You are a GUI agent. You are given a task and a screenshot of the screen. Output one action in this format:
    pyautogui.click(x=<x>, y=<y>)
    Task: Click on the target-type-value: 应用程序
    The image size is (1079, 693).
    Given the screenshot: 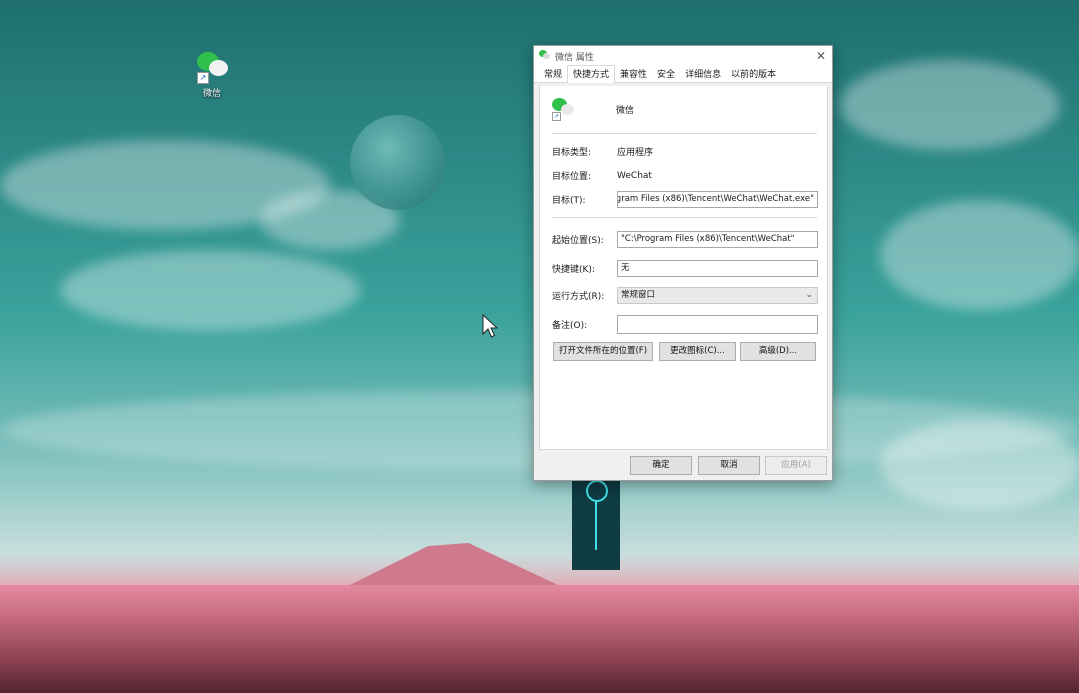 What is the action you would take?
    pyautogui.click(x=635, y=153)
    